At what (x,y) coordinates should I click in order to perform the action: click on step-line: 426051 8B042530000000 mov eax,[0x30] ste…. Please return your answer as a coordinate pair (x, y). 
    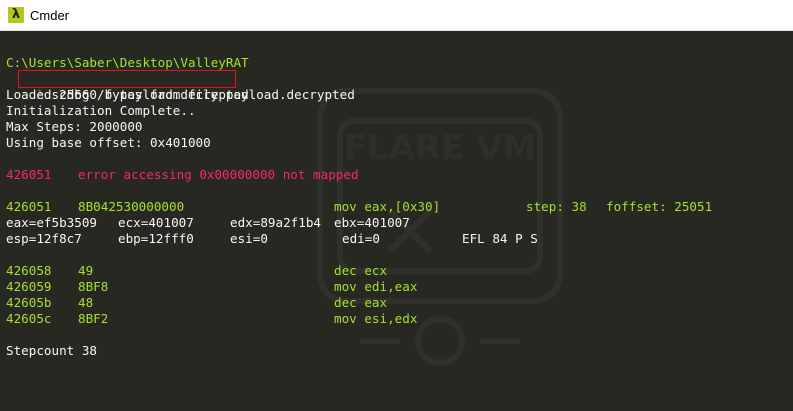
    Looking at the image, I should click on (396, 207).